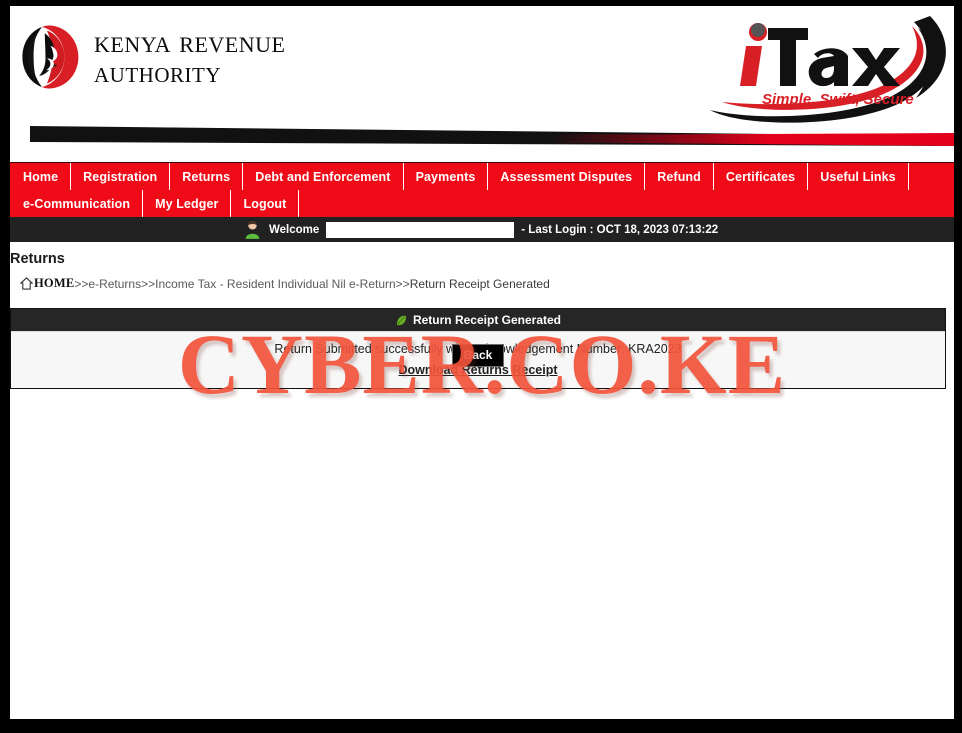 The width and height of the screenshot is (962, 733). Describe the element at coordinates (401, 320) in the screenshot. I see `green-leaf-icon` at that location.